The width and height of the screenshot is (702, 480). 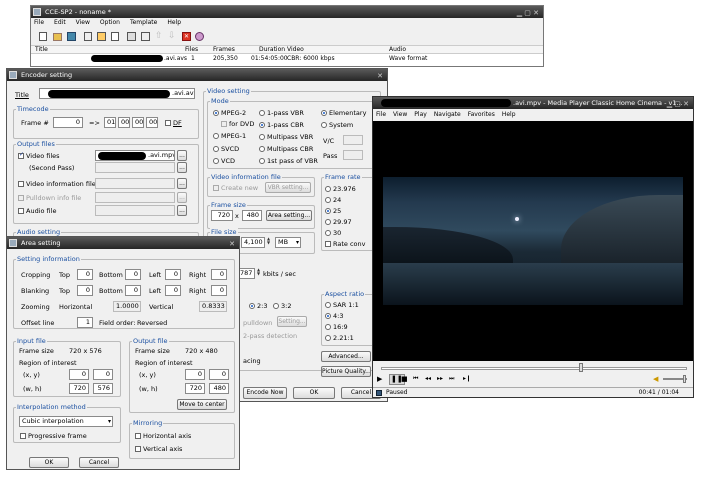 I want to click on col-title: Title, so click(x=41, y=50).